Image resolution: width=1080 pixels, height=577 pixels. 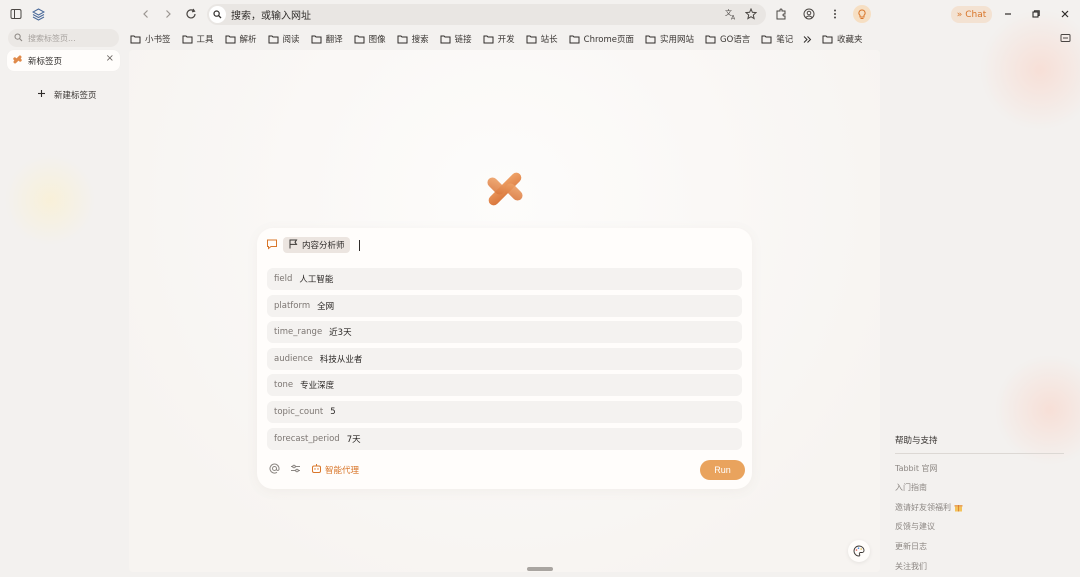 I want to click on chat-bubble-icon, so click(x=272, y=245).